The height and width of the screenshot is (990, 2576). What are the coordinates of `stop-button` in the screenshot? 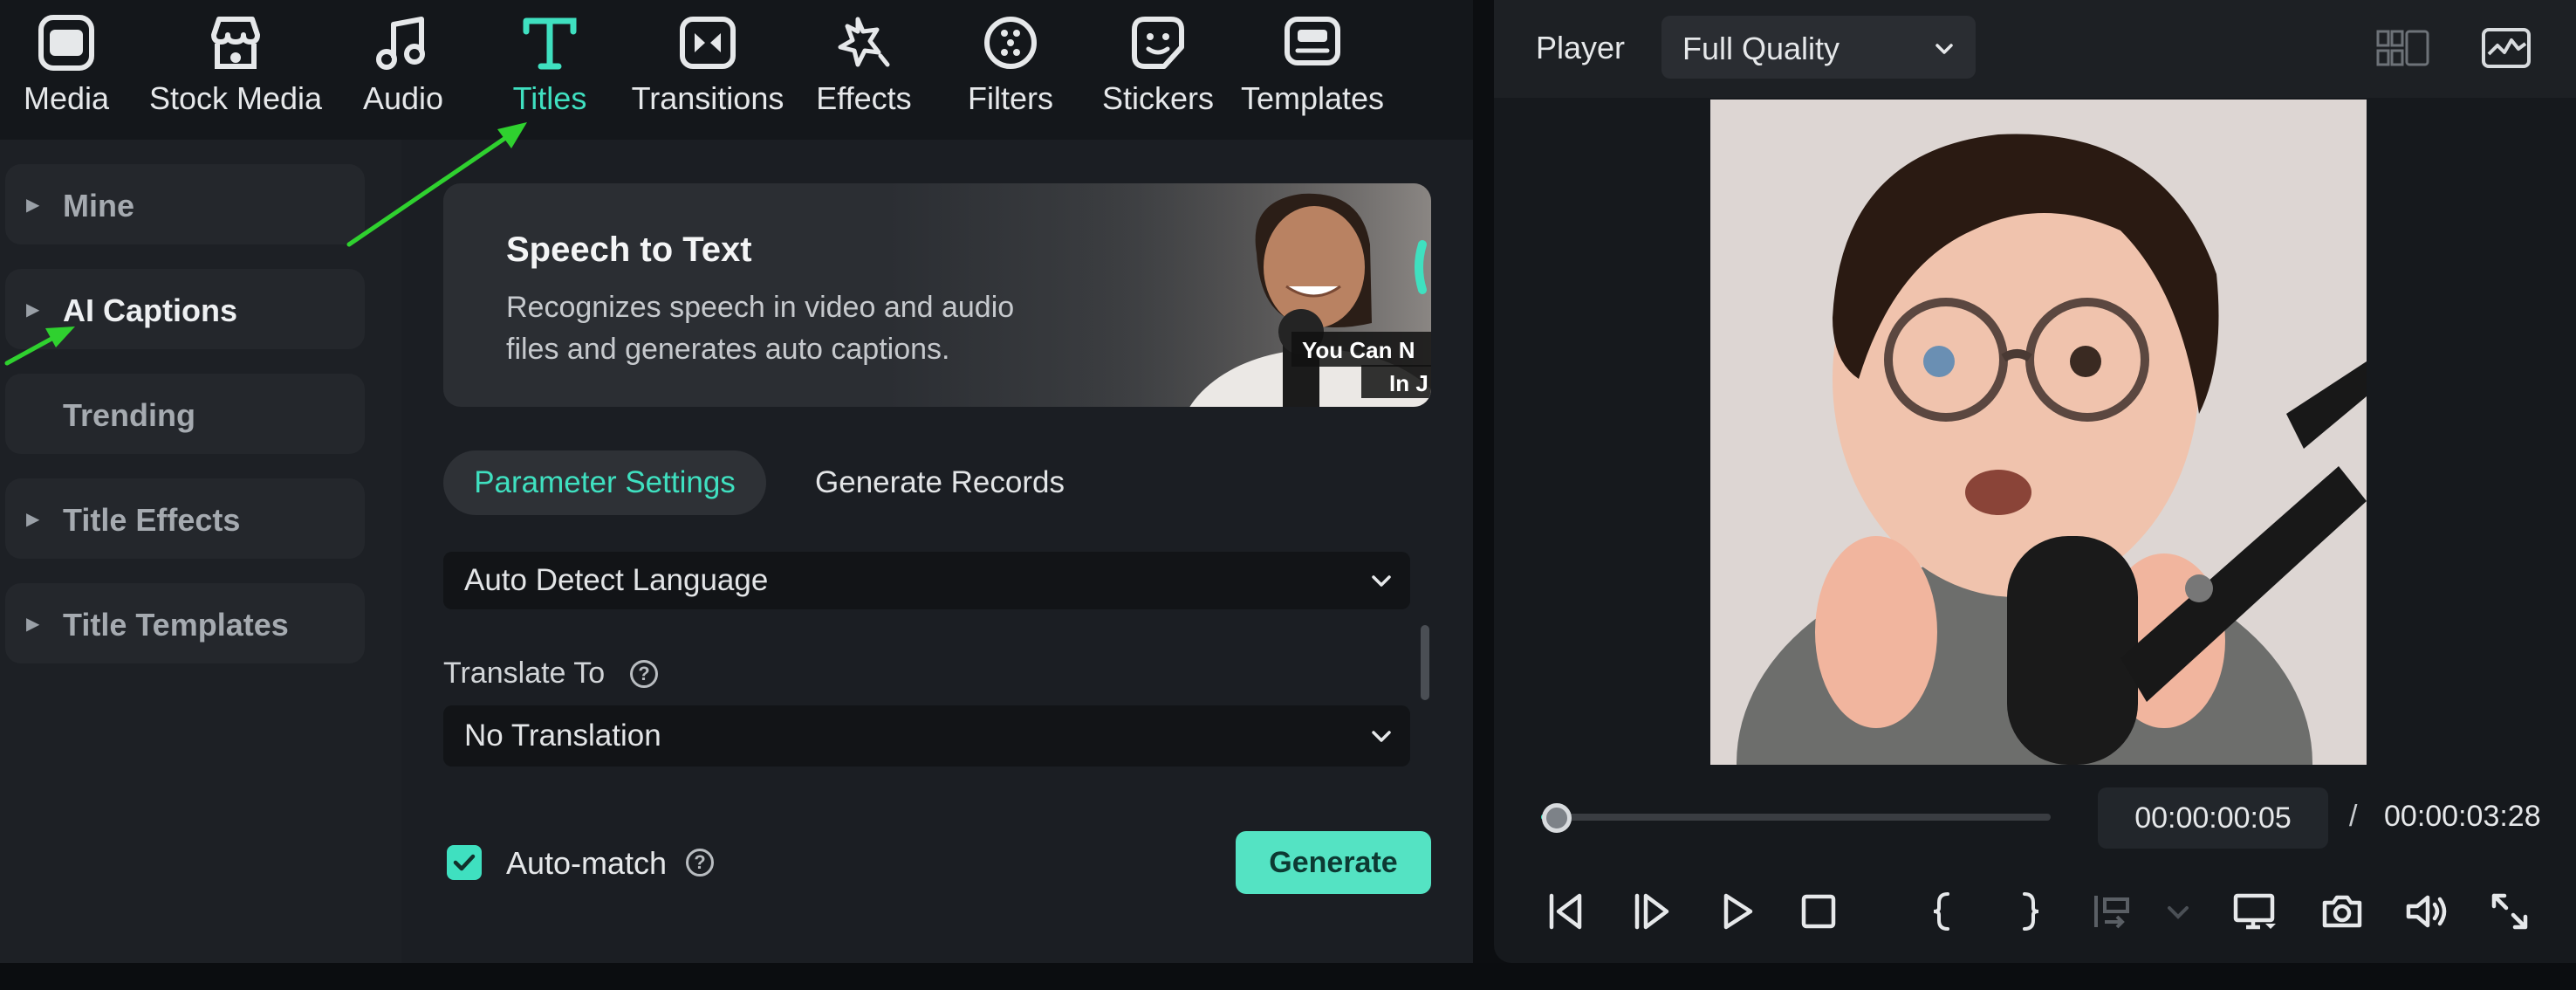 It's located at (1818, 912).